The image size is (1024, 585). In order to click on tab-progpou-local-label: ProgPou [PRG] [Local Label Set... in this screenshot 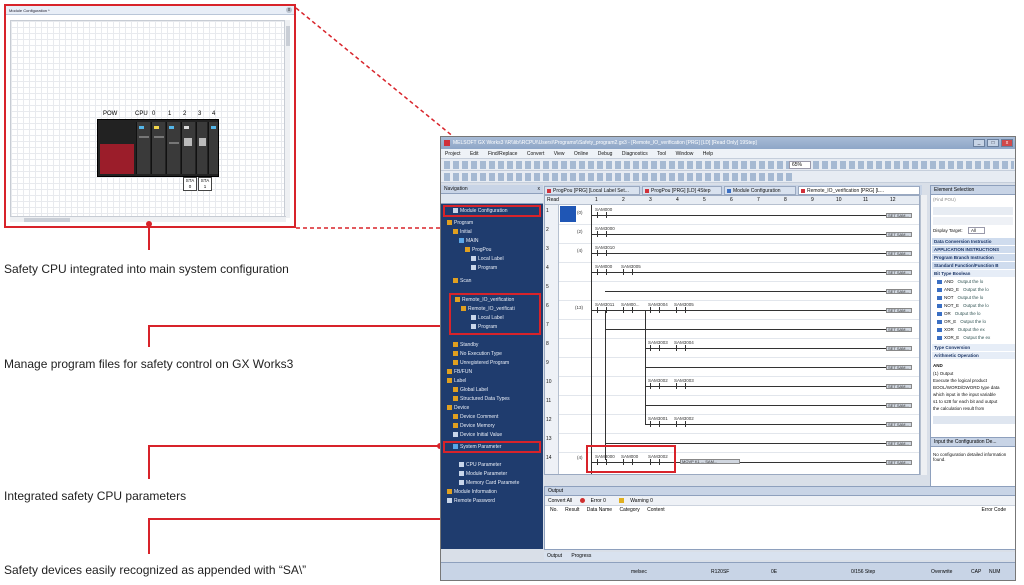, I will do `click(592, 190)`.